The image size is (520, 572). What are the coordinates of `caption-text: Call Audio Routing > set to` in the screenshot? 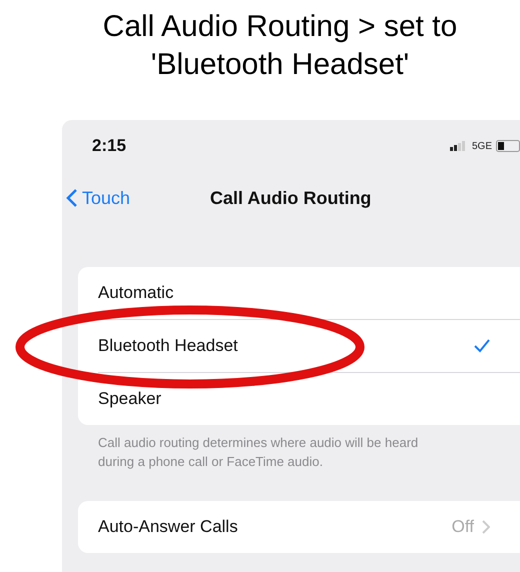 It's located at (280, 27).